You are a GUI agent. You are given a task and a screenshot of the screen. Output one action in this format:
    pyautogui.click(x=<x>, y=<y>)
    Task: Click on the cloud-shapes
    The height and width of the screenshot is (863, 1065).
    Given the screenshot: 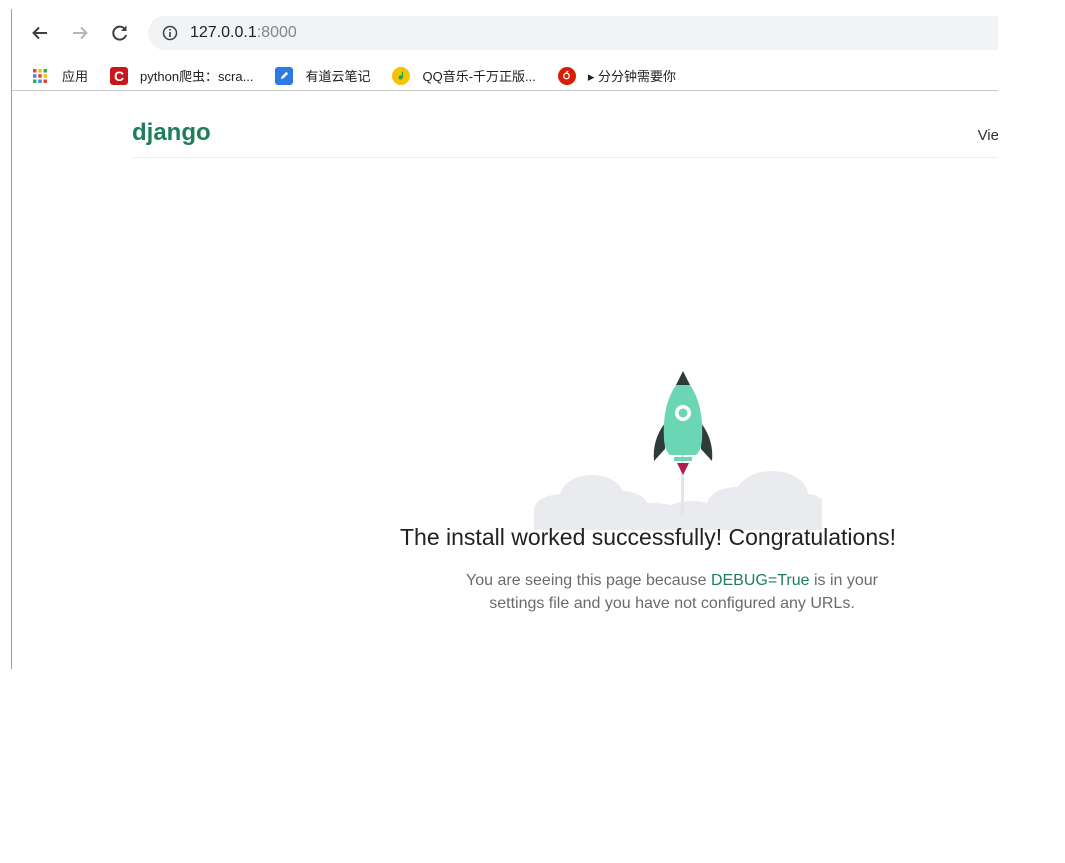 What is the action you would take?
    pyautogui.click(x=678, y=501)
    